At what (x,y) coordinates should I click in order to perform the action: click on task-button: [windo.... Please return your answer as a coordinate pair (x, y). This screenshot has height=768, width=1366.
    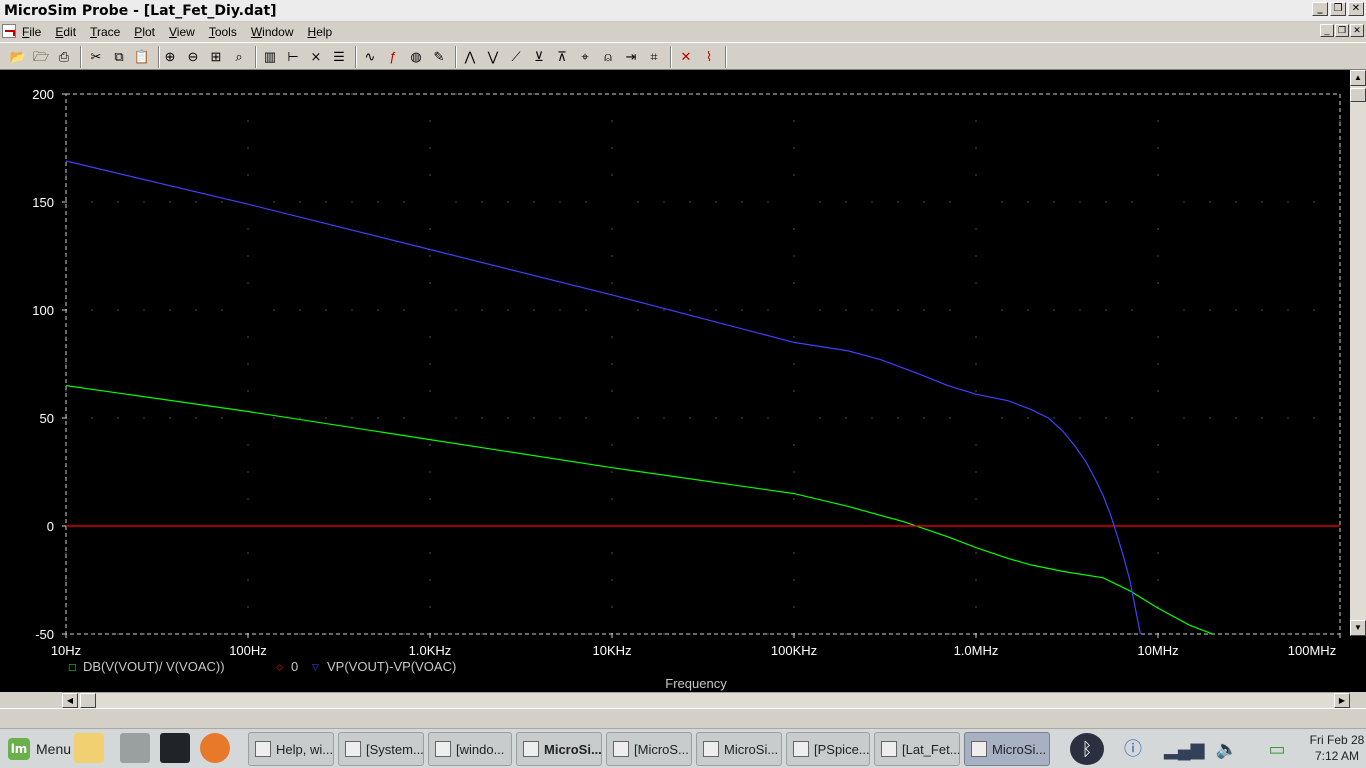
    Looking at the image, I should click on (470, 749).